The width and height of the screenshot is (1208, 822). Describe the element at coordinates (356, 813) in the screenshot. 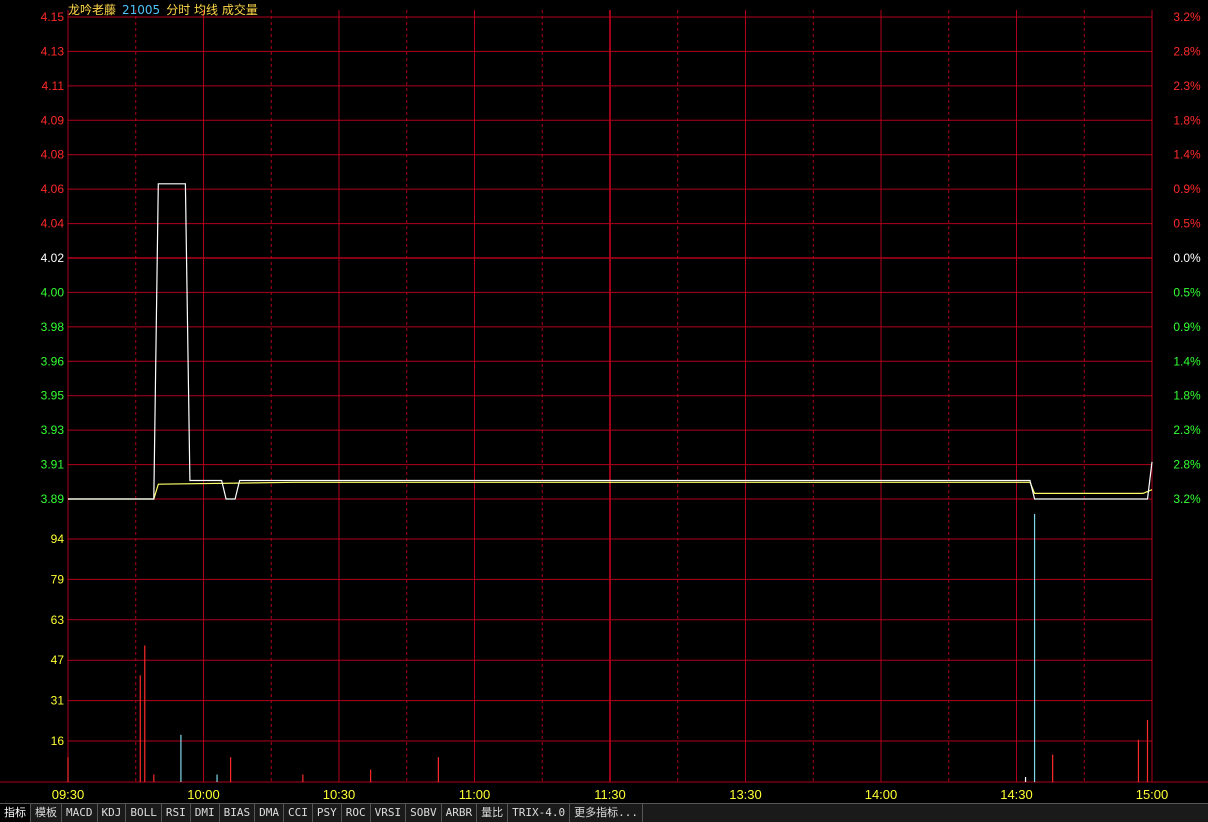

I see `tab-roc: ROC` at that location.